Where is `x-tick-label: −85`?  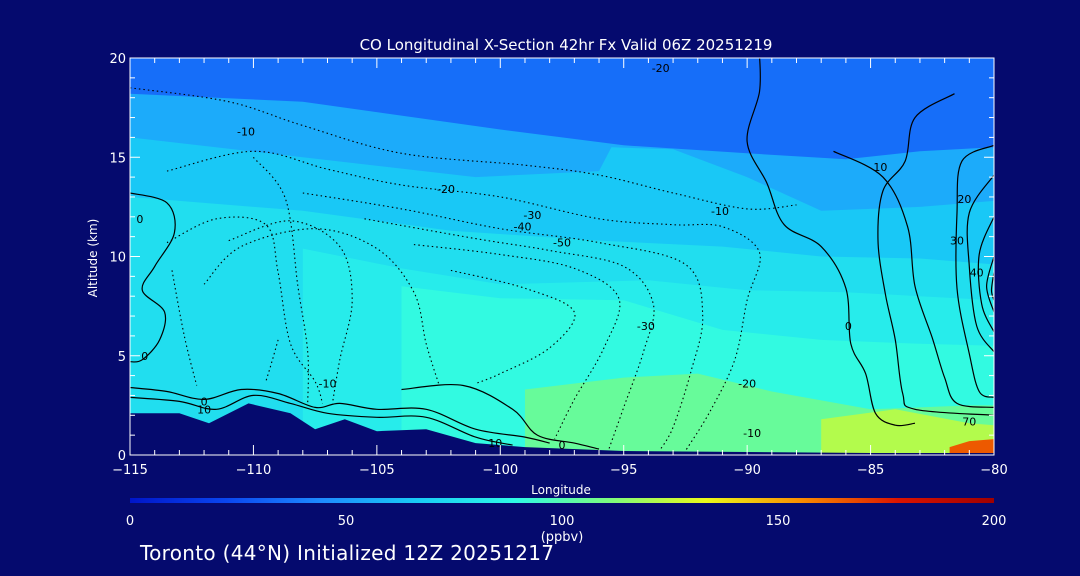
x-tick-label: −85 is located at coordinates (870, 470).